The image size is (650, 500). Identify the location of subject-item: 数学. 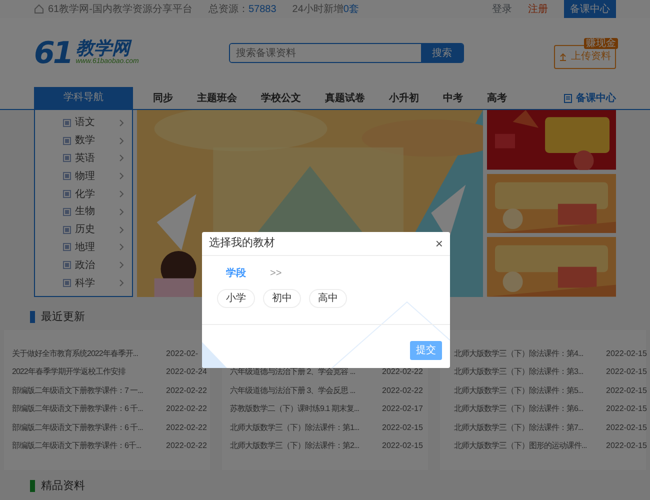
(83, 141).